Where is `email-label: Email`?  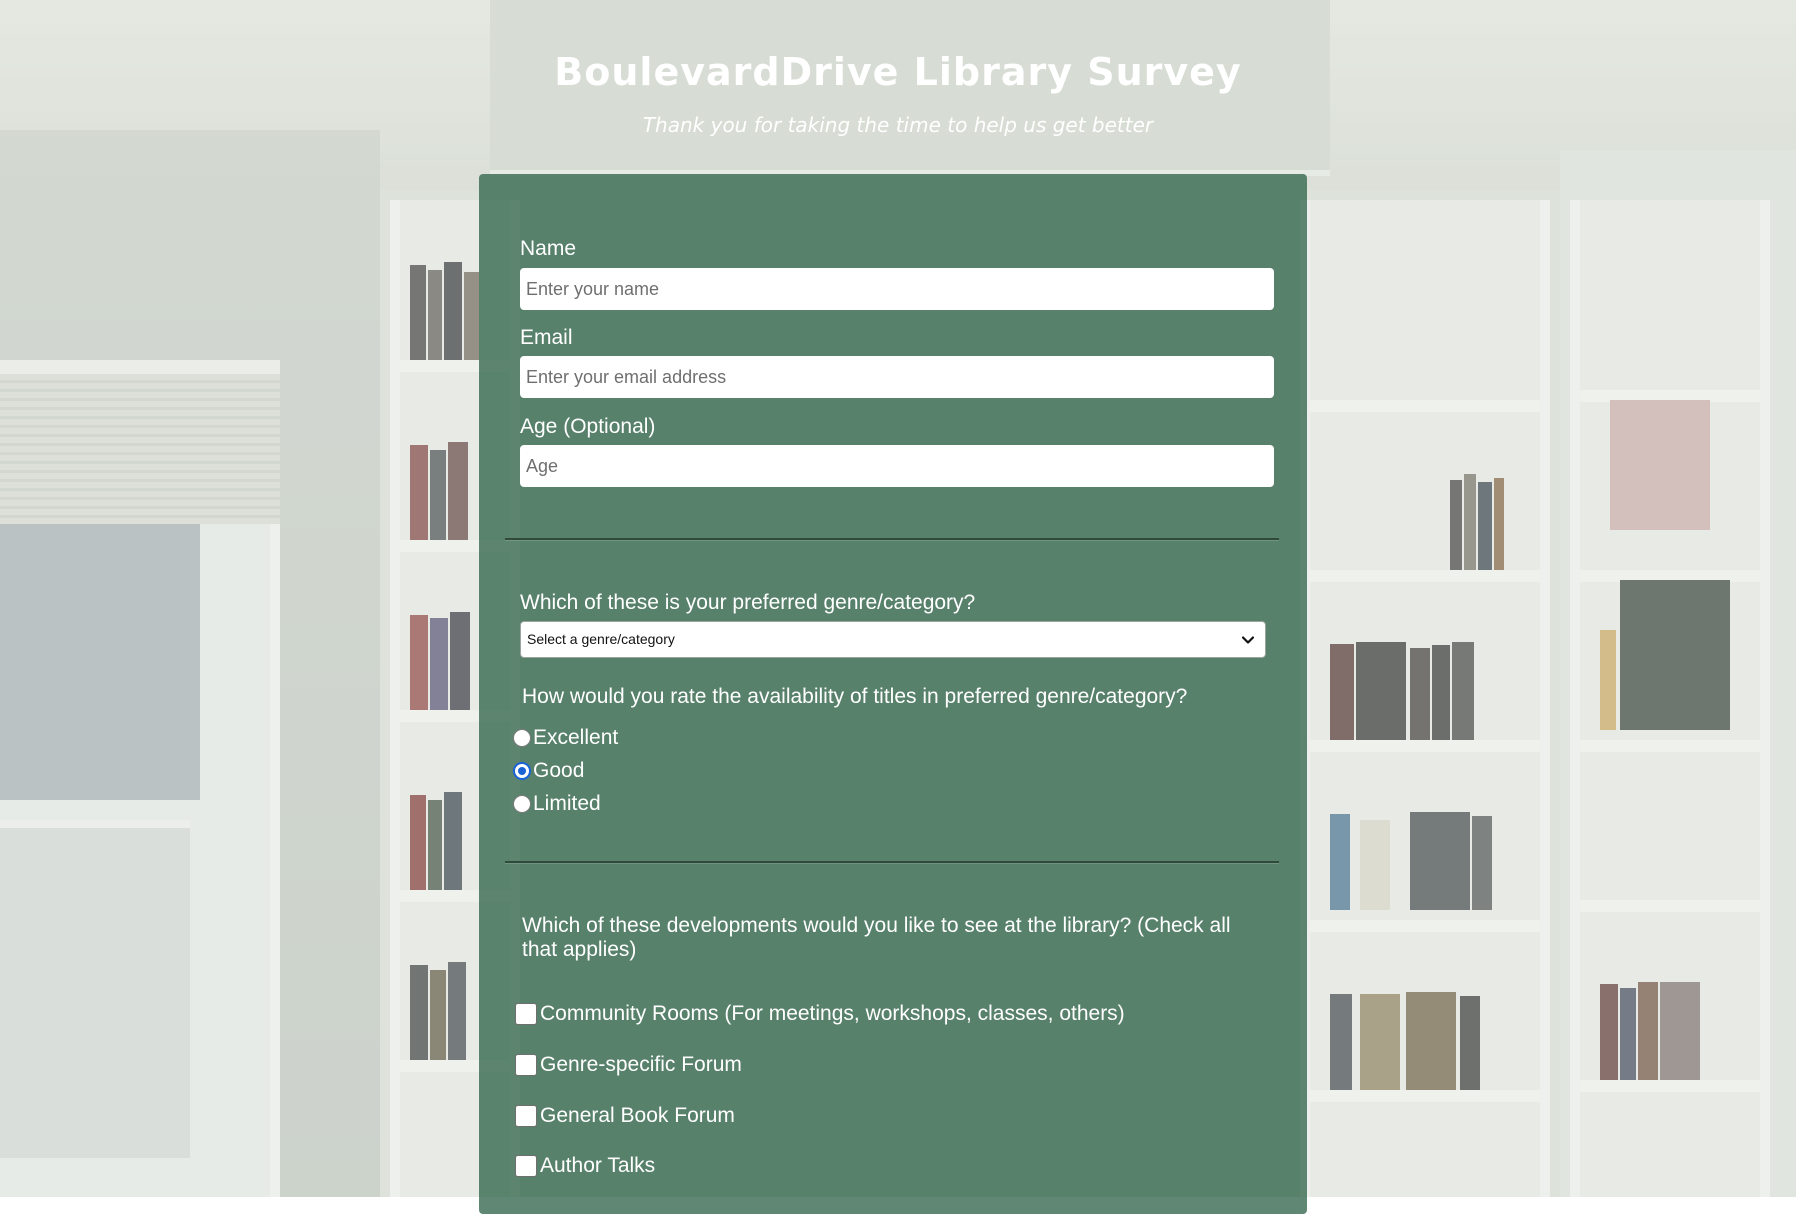 email-label: Email is located at coordinates (546, 337).